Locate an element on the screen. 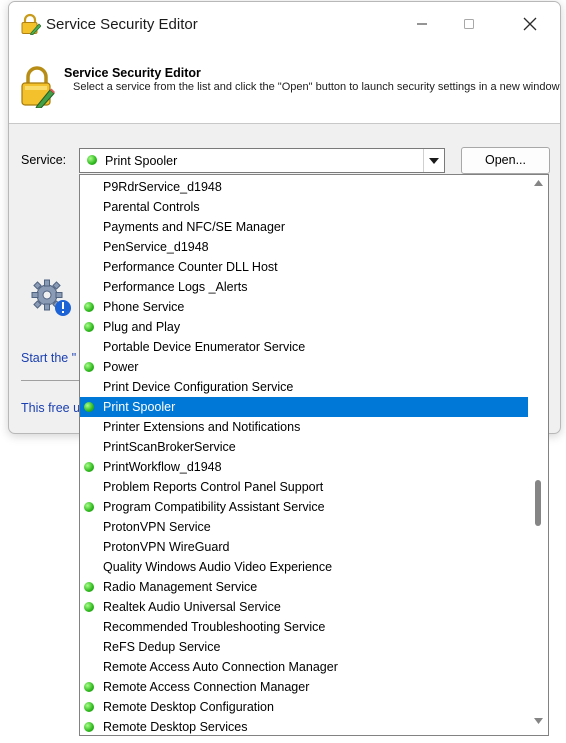 The image size is (566, 743). list-item: Performance Counter DLL Host is located at coordinates (304, 267).